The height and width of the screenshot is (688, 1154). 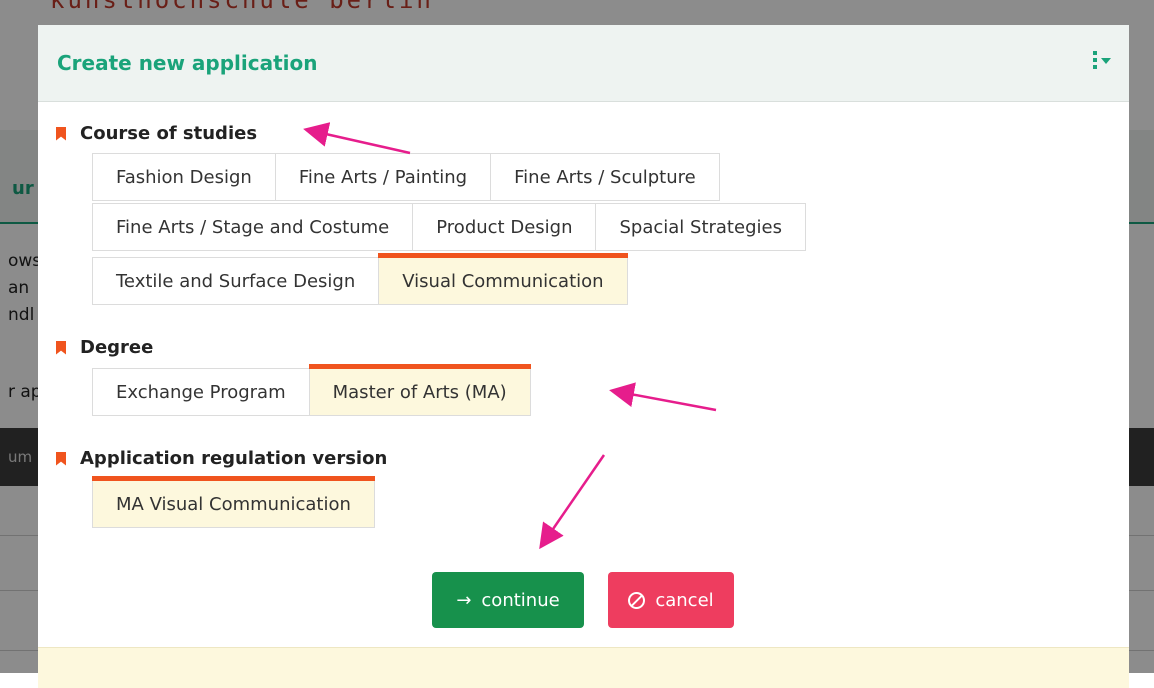 I want to click on section-label-text: Course of studies, so click(x=169, y=133).